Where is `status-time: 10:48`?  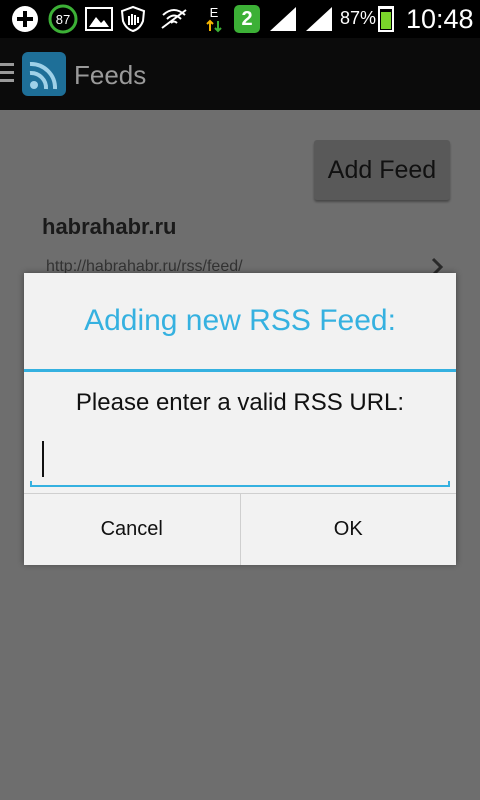 status-time: 10:48 is located at coordinates (440, 19).